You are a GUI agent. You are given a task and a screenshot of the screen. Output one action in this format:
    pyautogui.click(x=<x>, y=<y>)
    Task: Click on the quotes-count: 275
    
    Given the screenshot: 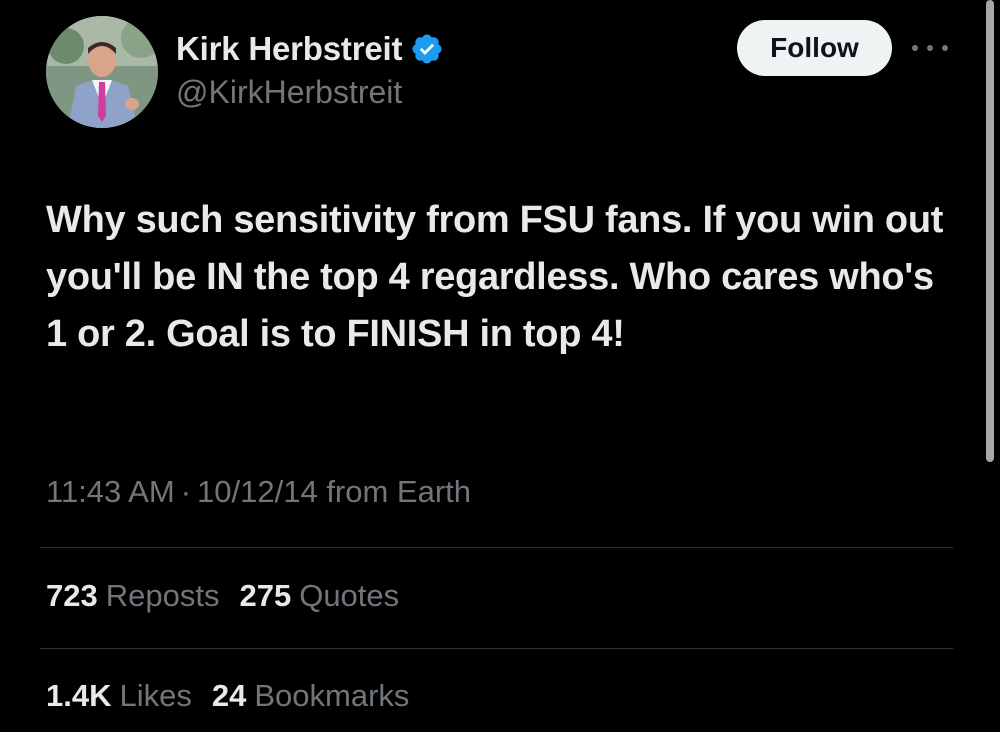 What is the action you would take?
    pyautogui.click(x=265, y=595)
    